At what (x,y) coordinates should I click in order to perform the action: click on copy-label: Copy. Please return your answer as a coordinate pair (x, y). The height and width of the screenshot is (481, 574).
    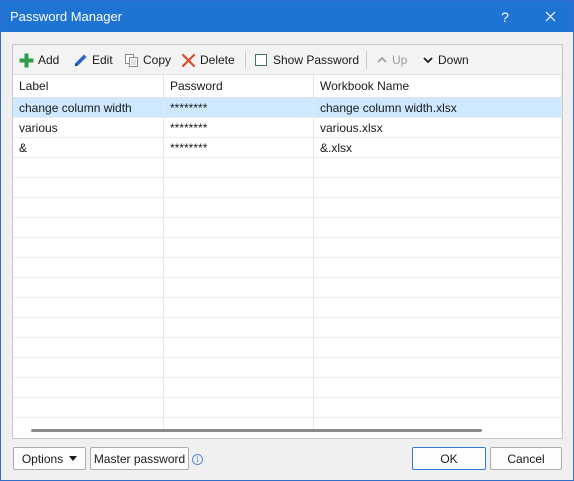
    Looking at the image, I should click on (157, 60).